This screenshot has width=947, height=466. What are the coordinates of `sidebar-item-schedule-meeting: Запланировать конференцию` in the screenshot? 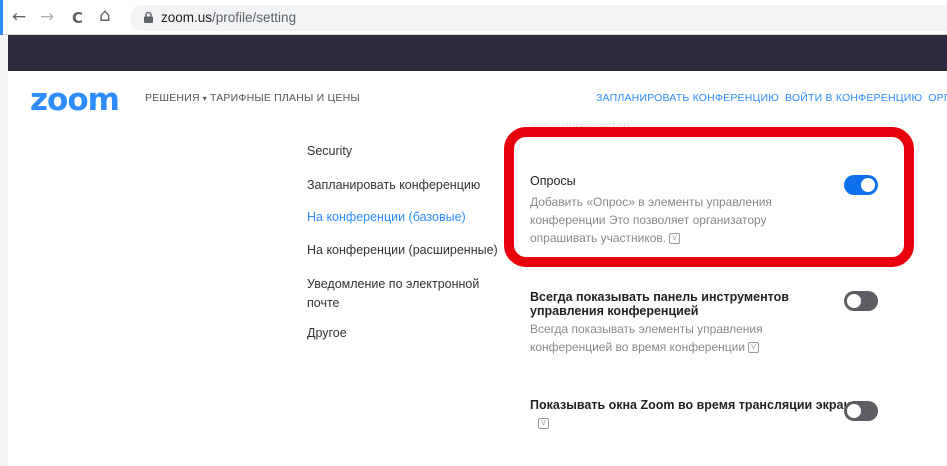 It's located at (393, 185).